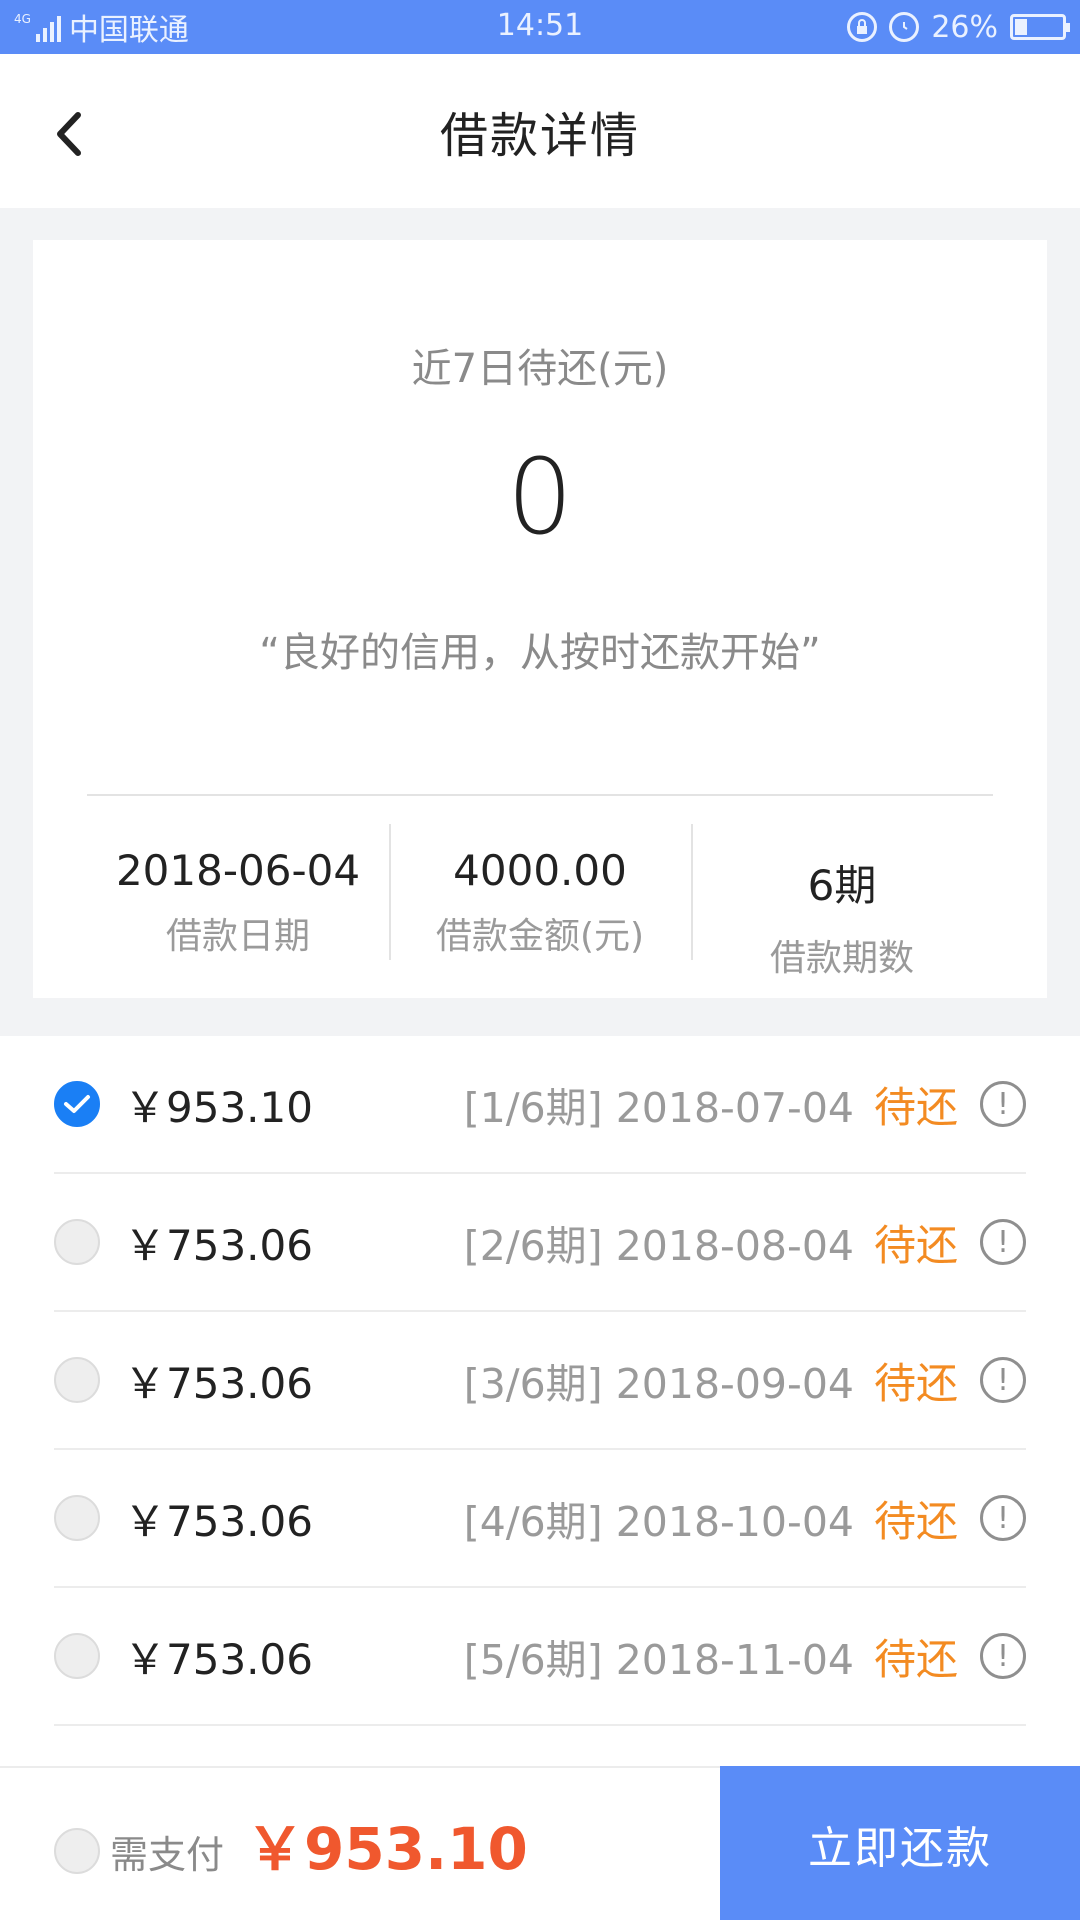  Describe the element at coordinates (658, 1522) in the screenshot. I see `installment-period: [4/6期] 2018-10-04` at that location.